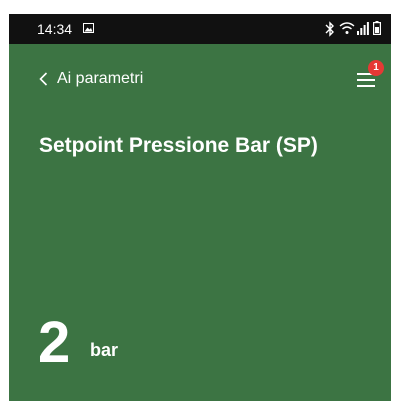  I want to click on status-bar: 14:34, so click(200, 29).